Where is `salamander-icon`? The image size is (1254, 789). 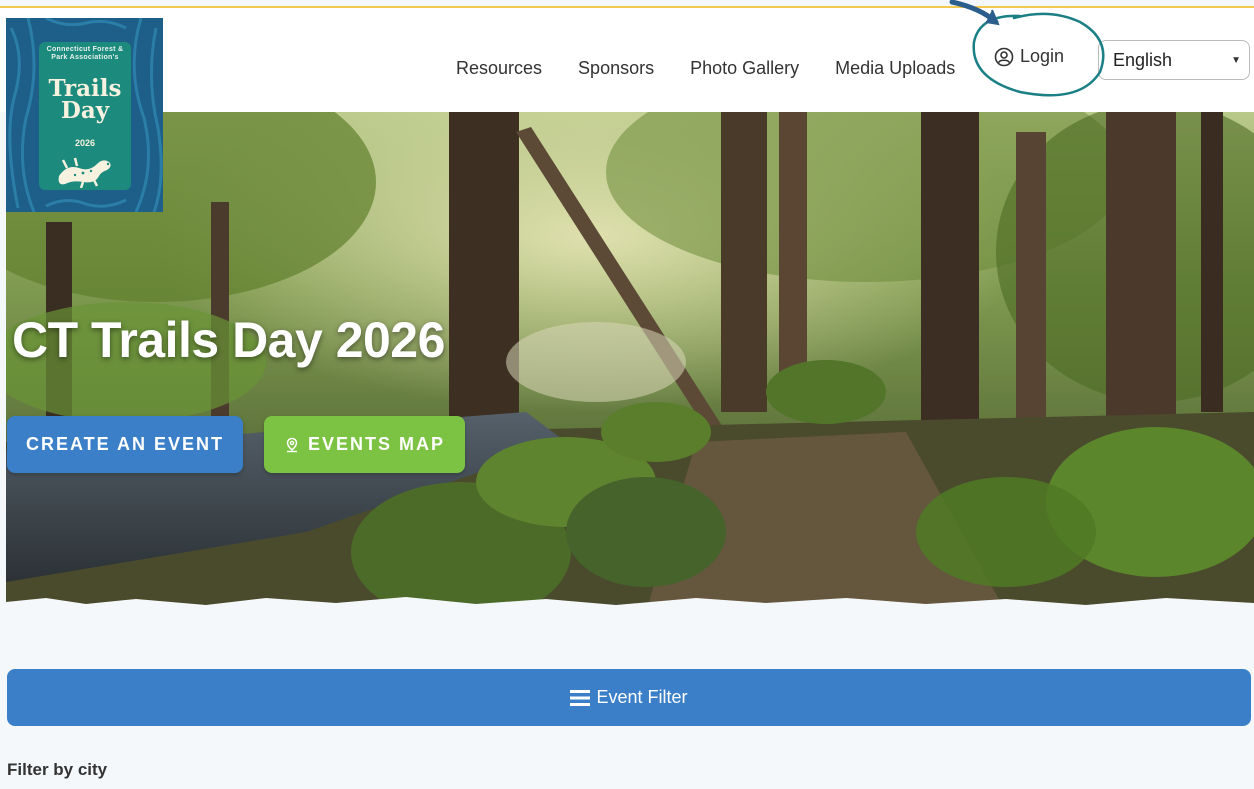 salamander-icon is located at coordinates (84, 172).